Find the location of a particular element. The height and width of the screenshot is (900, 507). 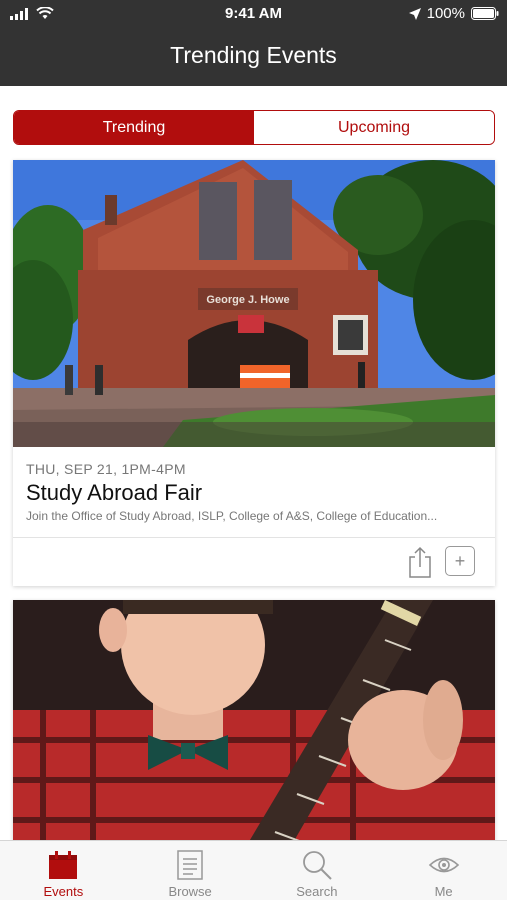

tab-browse: Browse is located at coordinates (190, 870).